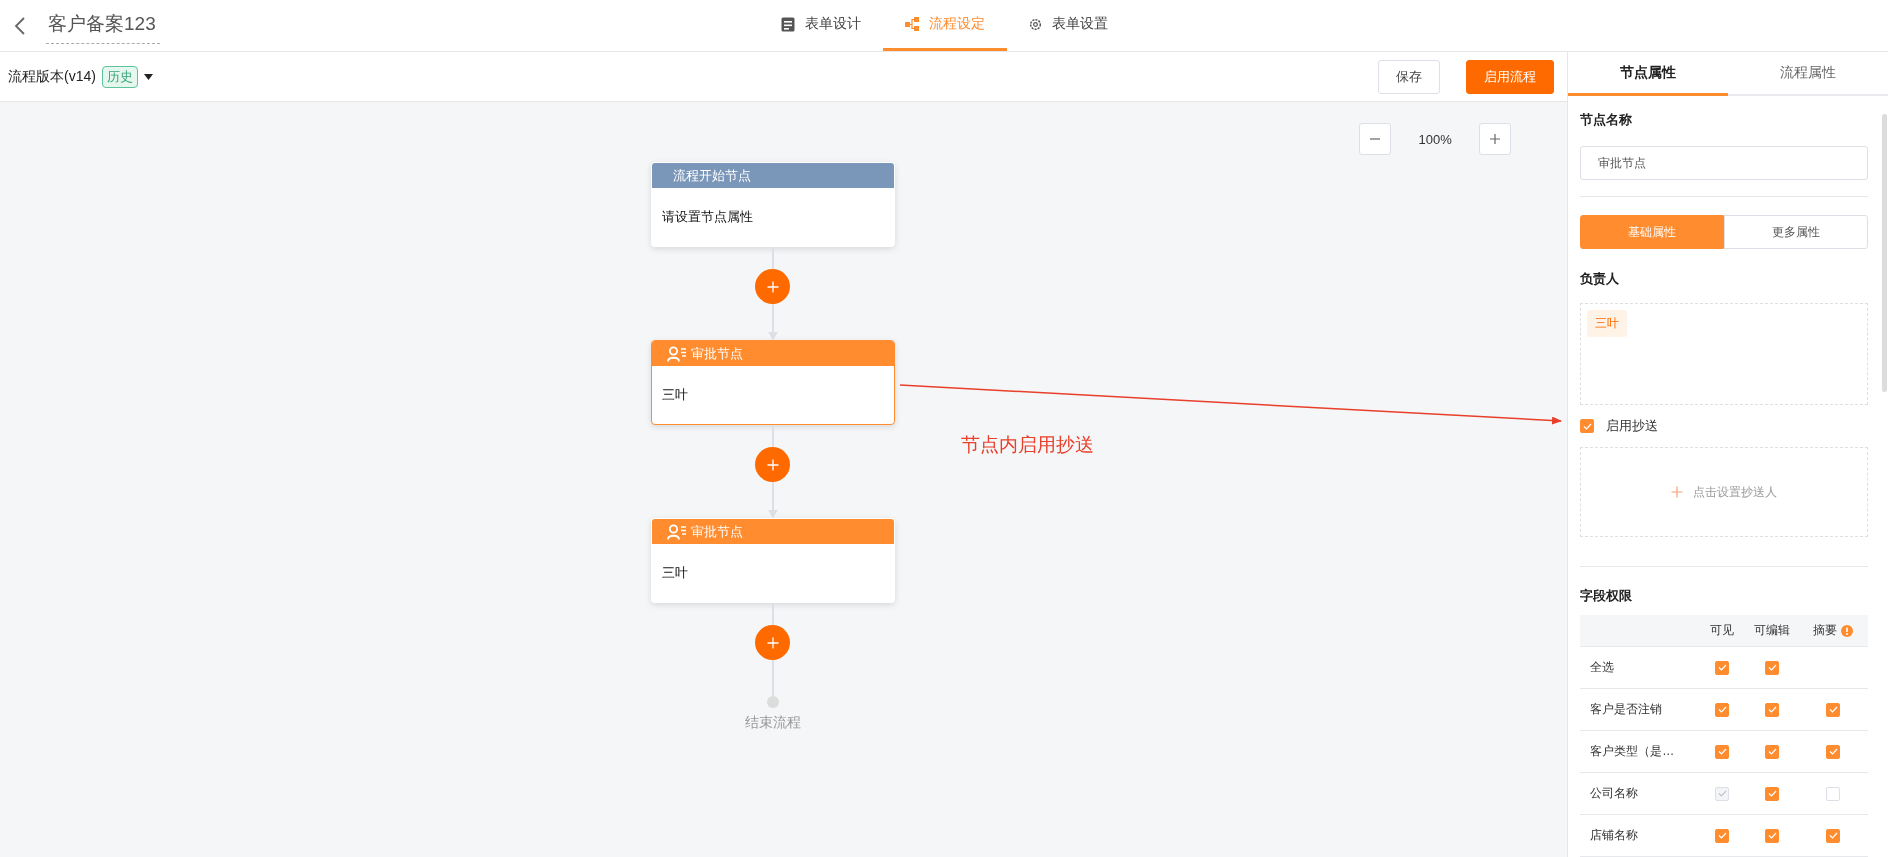 The height and width of the screenshot is (857, 1888). I want to click on node-name-field: 审批节点, so click(1724, 163).